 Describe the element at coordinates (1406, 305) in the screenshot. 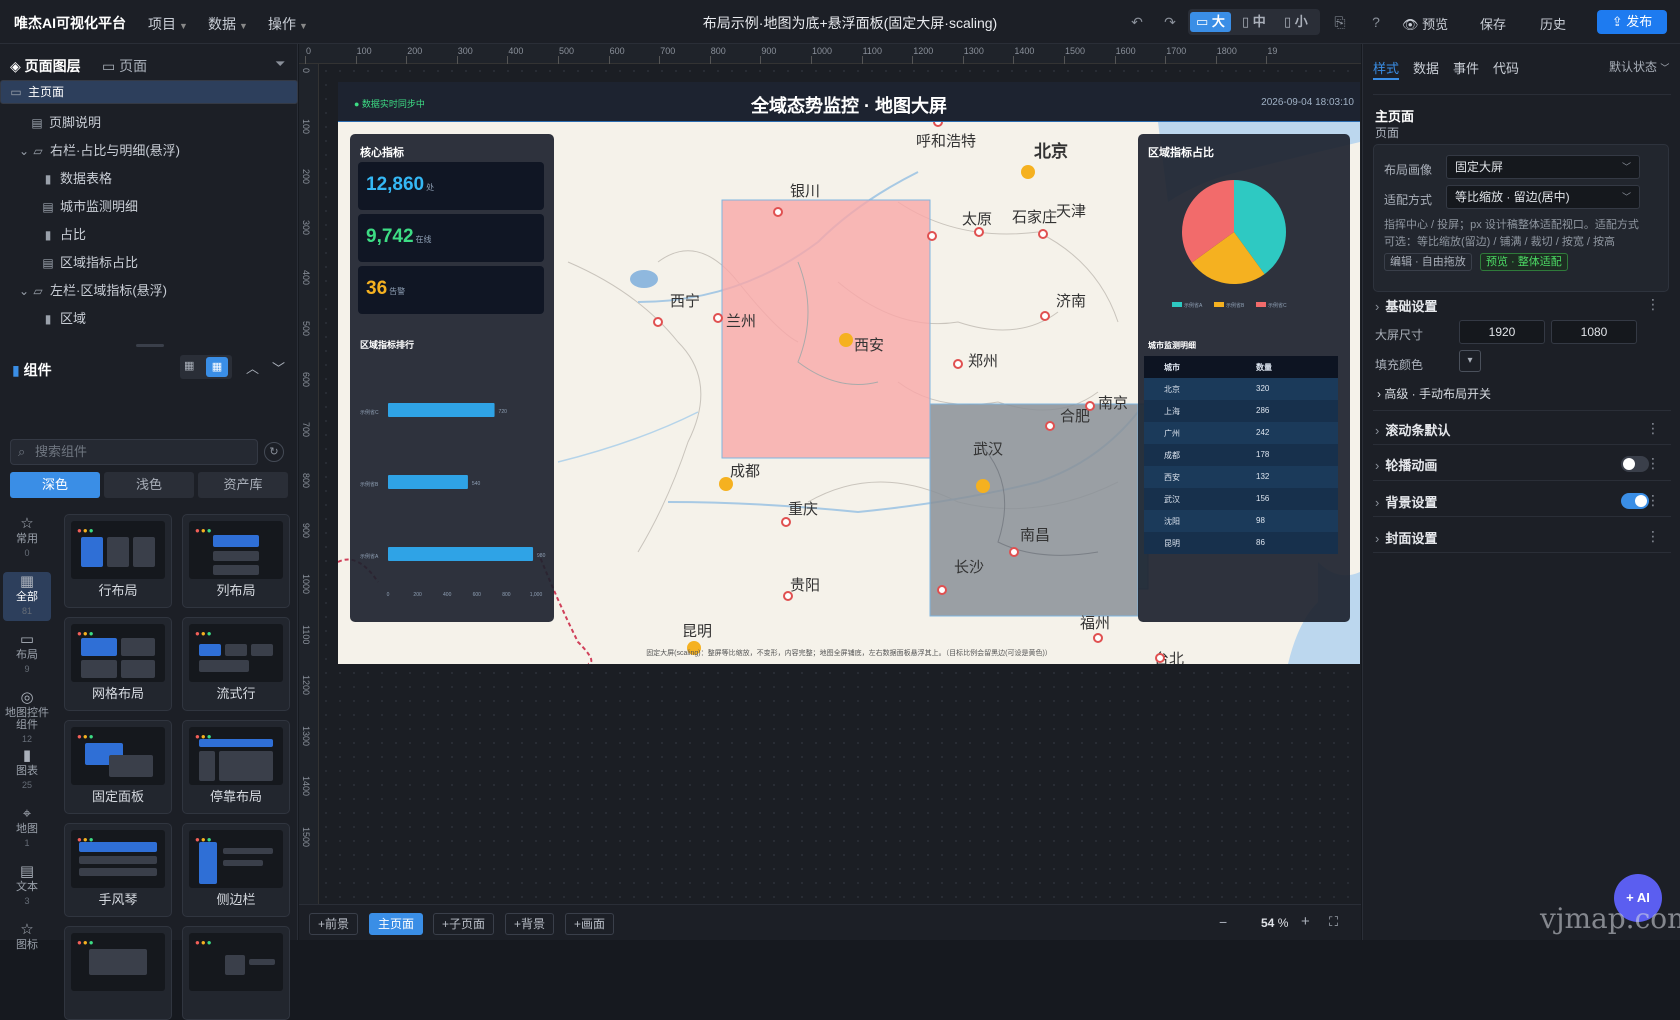

I see `basic-settings-section: 基础设置` at that location.